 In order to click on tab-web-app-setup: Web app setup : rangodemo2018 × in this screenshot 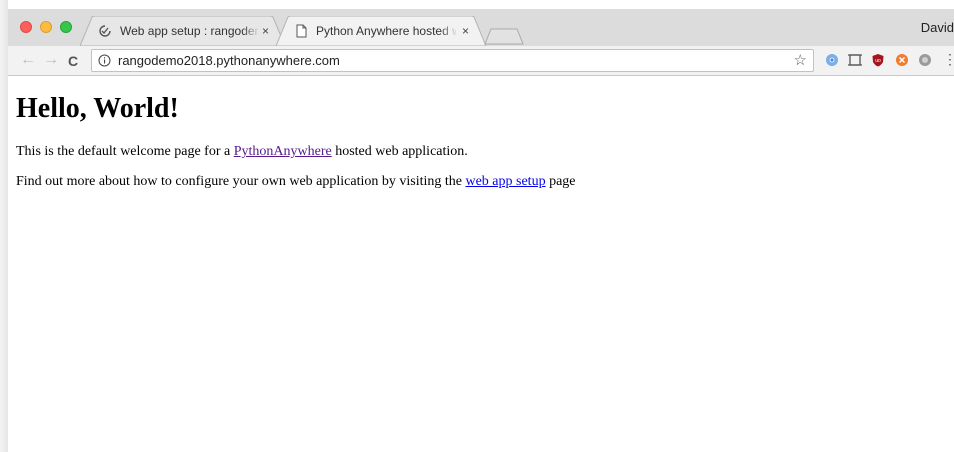, I will do `click(182, 31)`.